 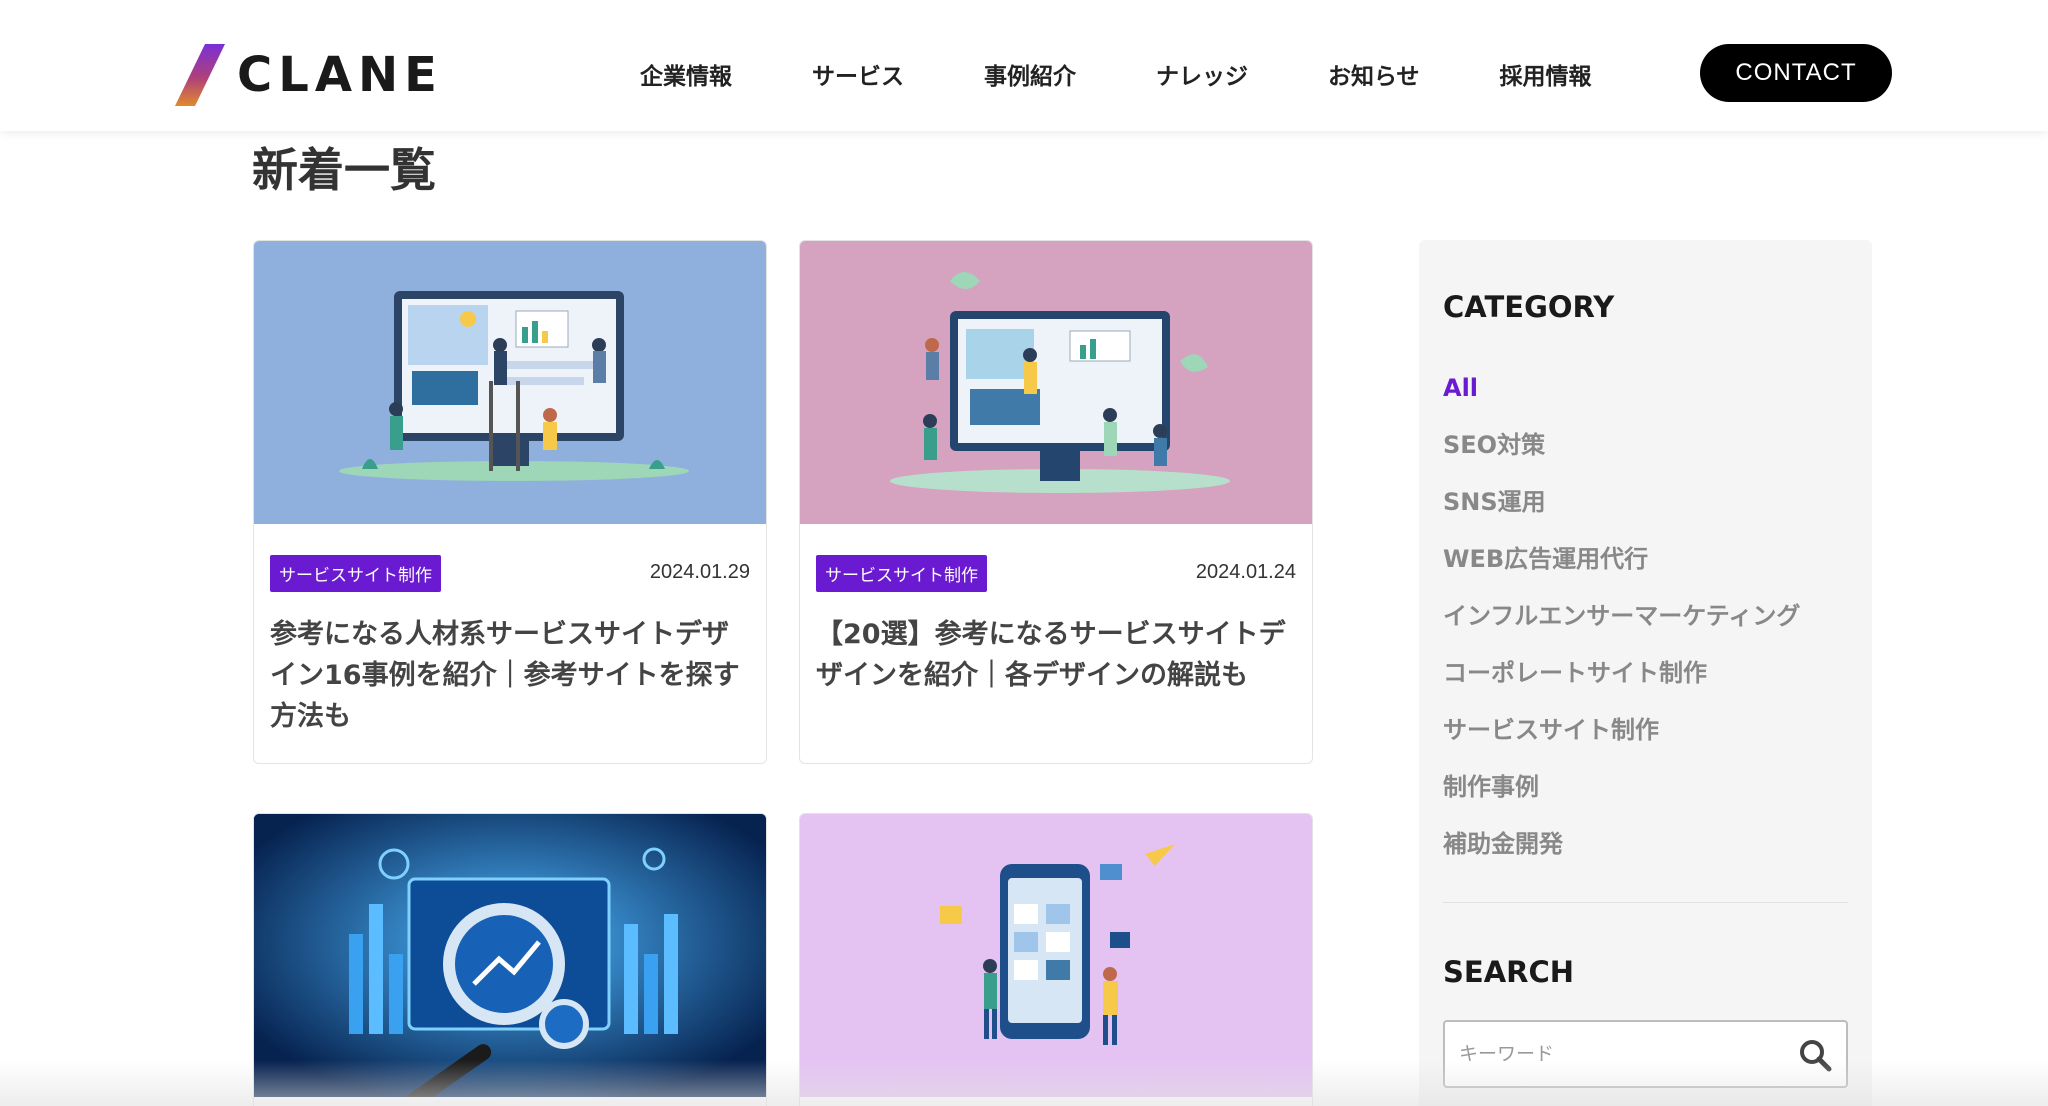 I want to click on analytics-magnifier-illustration, so click(x=510, y=955).